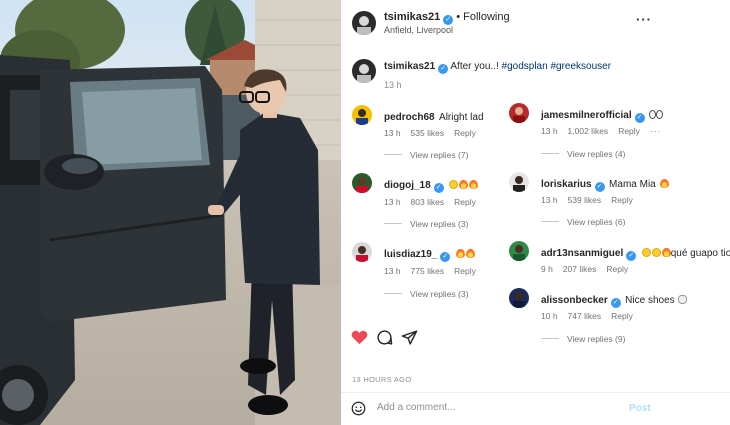 The height and width of the screenshot is (425, 730). I want to click on comment-text: Nice shoes, so click(651, 300).